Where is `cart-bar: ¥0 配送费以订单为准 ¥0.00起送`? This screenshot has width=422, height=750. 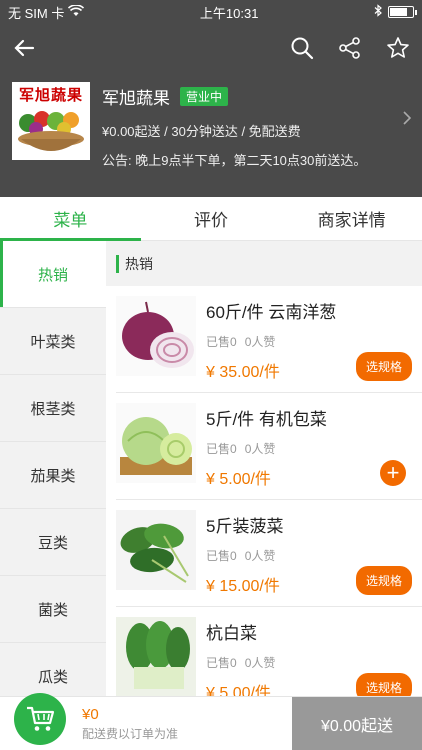
cart-bar: ¥0 配送费以订单为准 ¥0.00起送 is located at coordinates (211, 721).